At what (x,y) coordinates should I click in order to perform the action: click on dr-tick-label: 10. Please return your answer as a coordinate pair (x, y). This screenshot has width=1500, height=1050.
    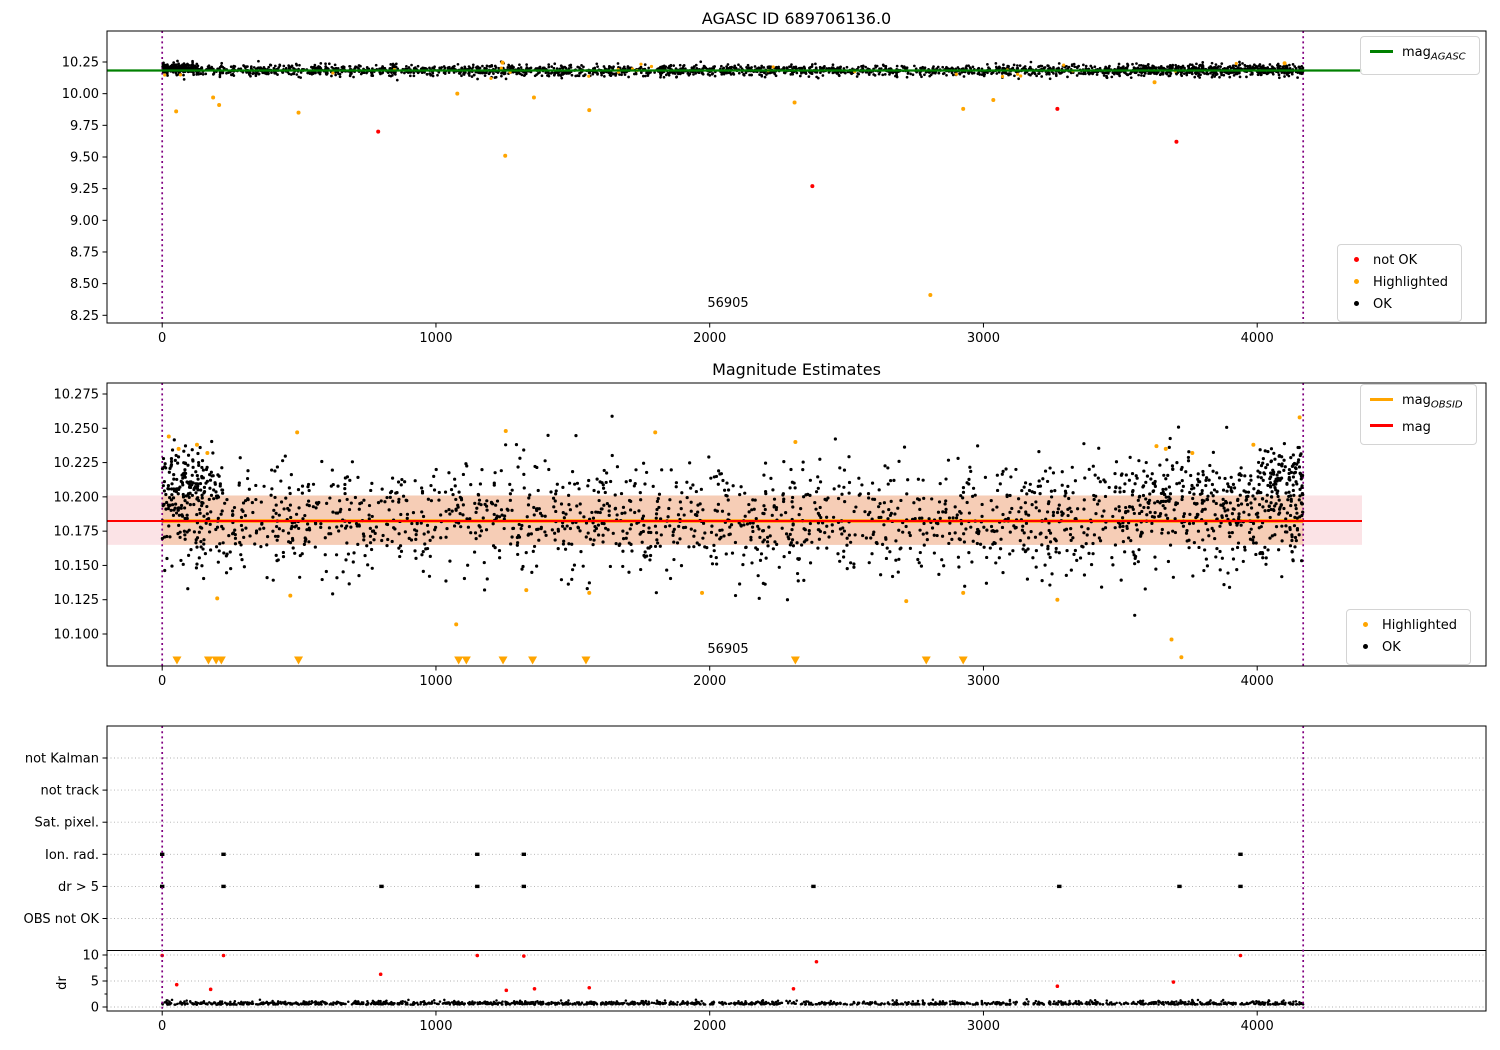
    Looking at the image, I should click on (90, 956).